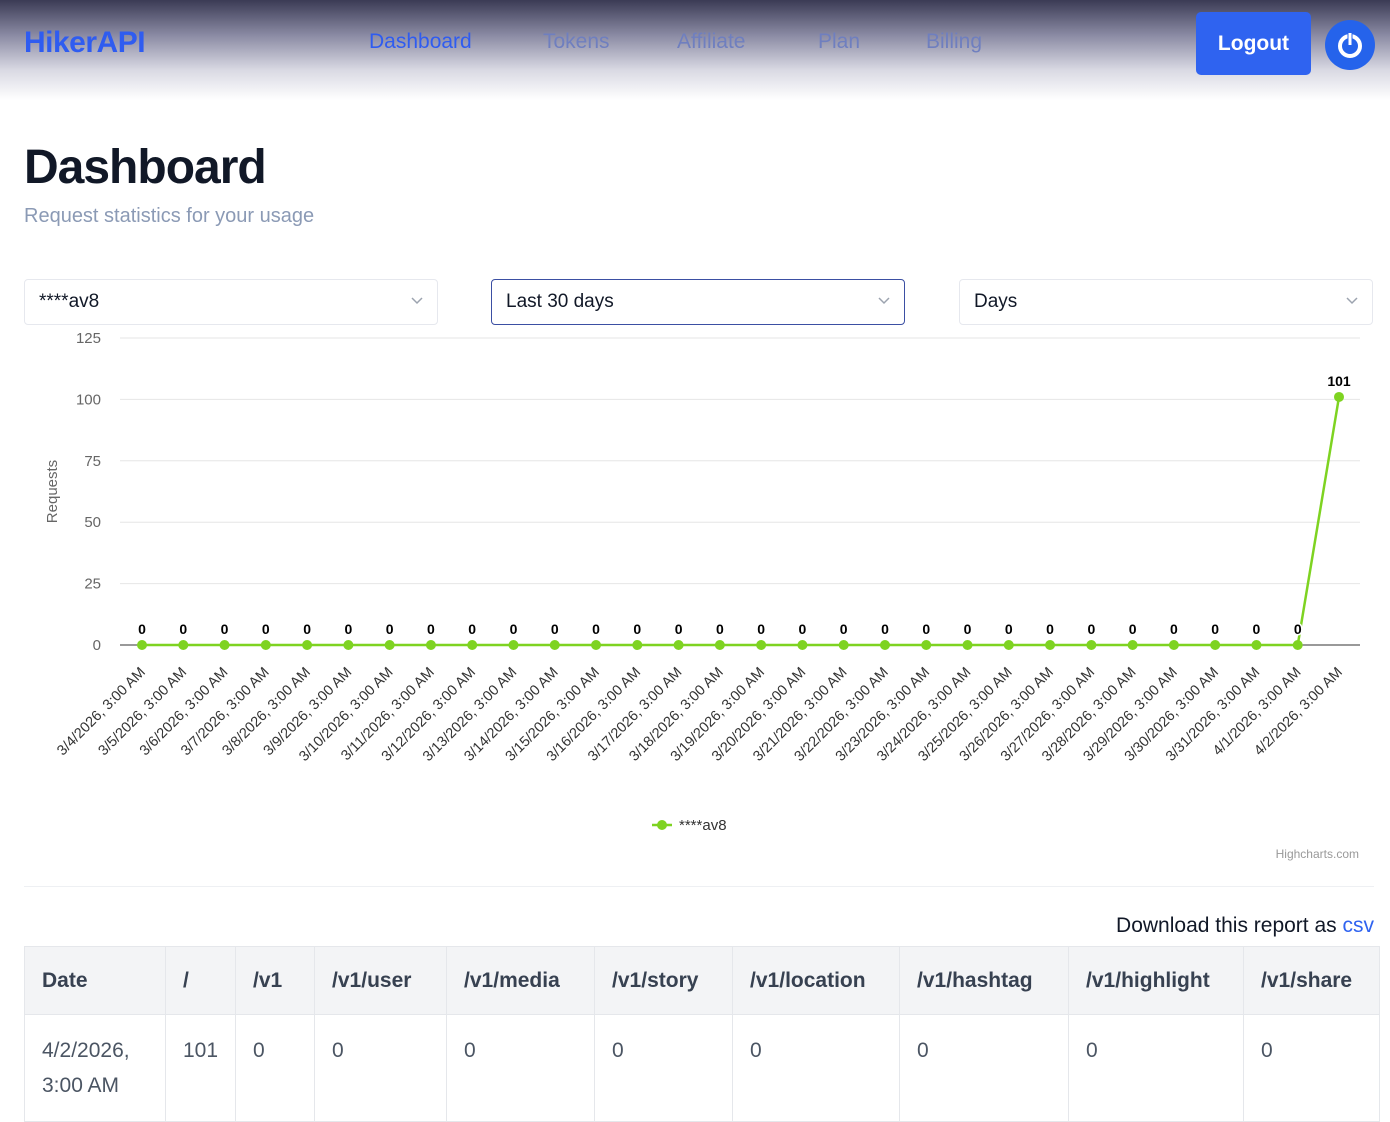  Describe the element at coordinates (984, 980) in the screenshot. I see `column-header: /v1/hashtag` at that location.